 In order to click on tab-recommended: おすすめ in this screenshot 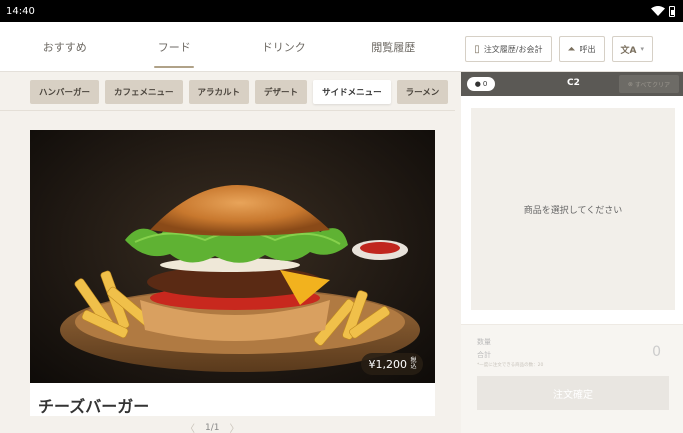, I will do `click(65, 47)`.